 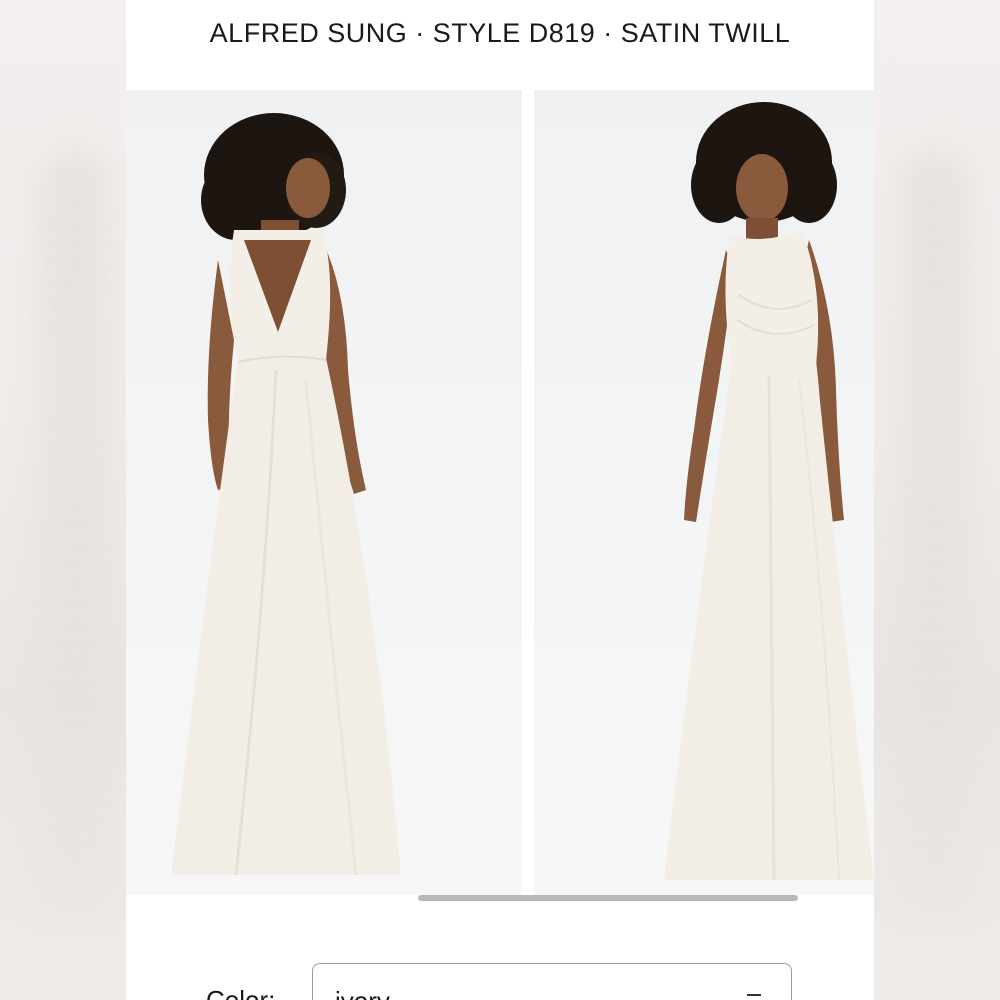 I want to click on color-select: ivory, so click(x=552, y=981).